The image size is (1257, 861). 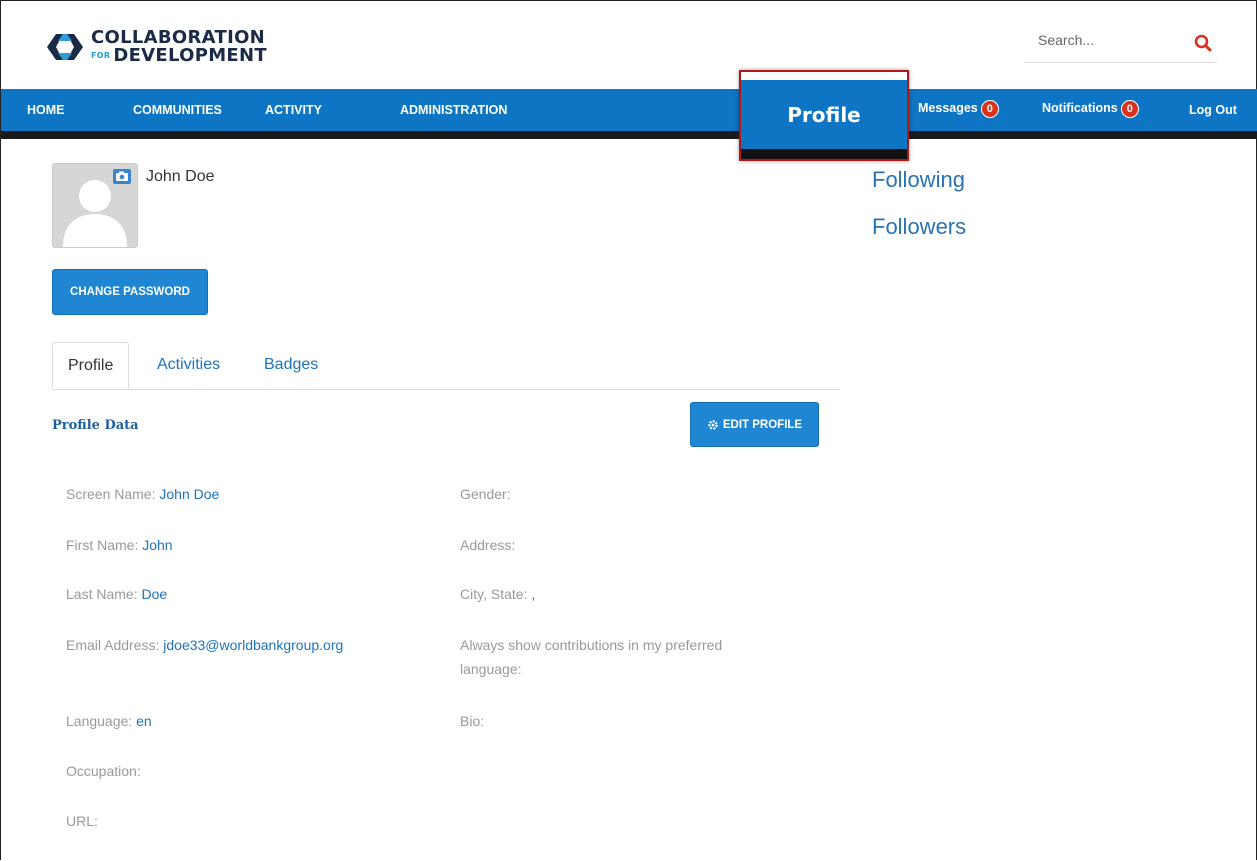 What do you see at coordinates (113, 494) in the screenshot?
I see `screen-name-label: Screen Name:` at bounding box center [113, 494].